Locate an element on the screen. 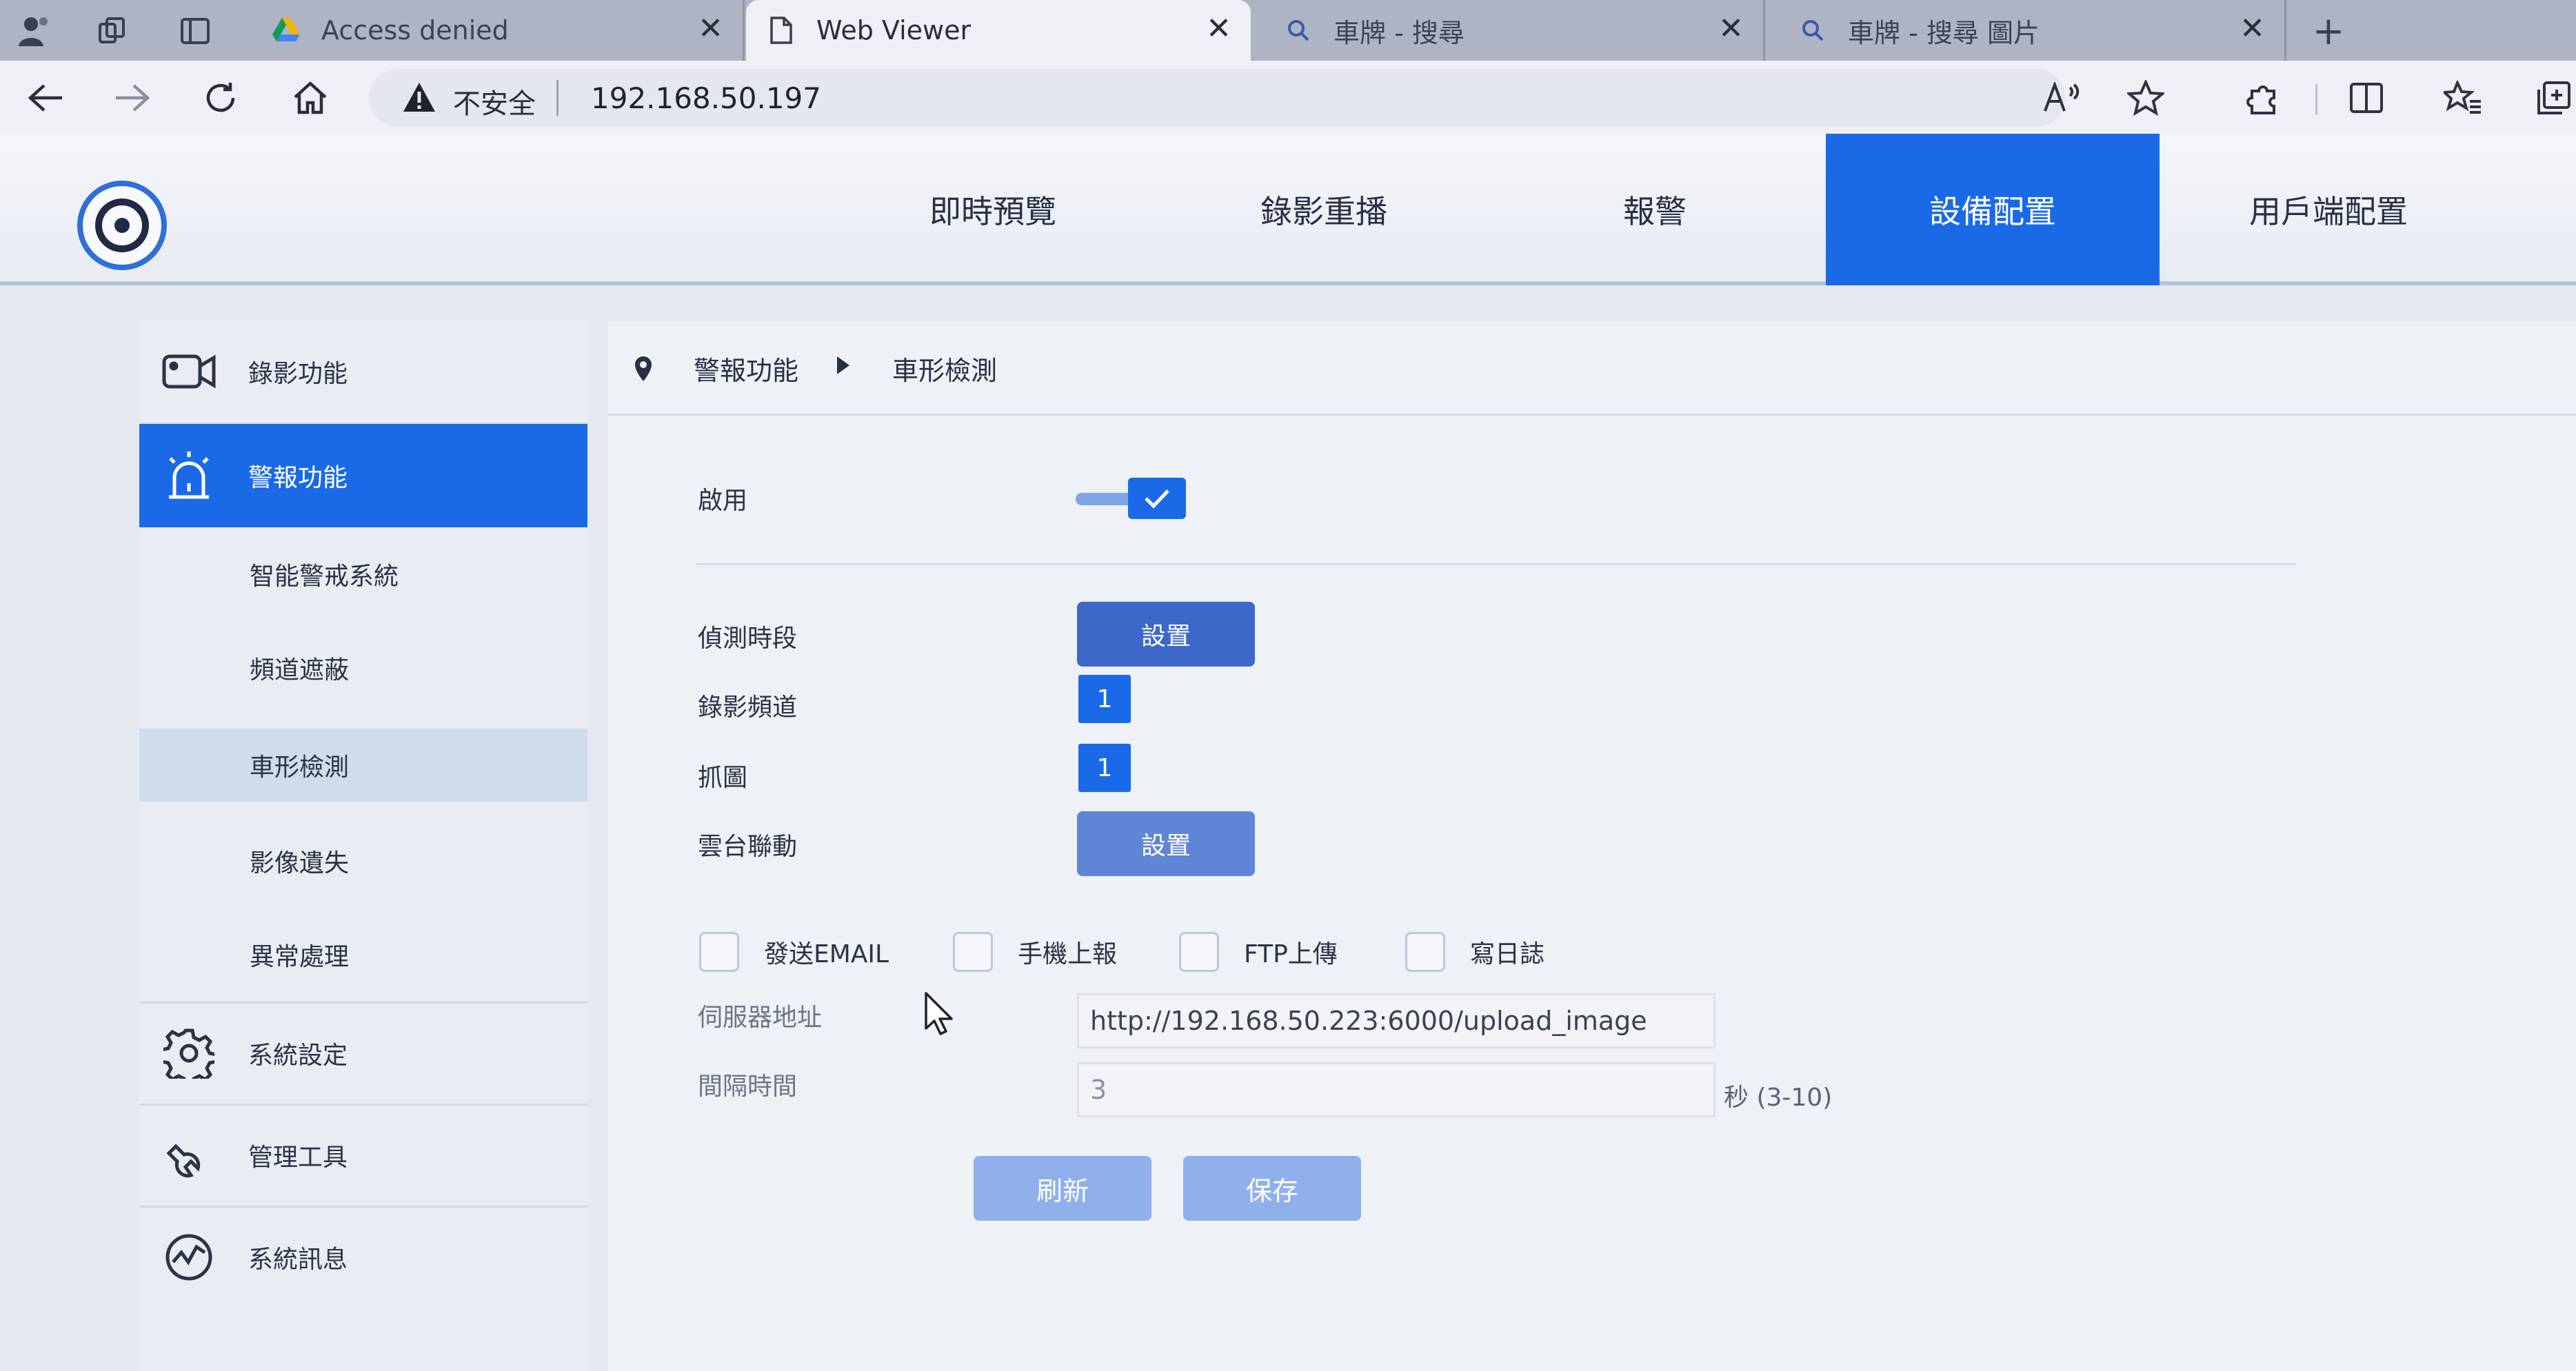 This screenshot has height=1371, width=2576. extensions-icon is located at coordinates (2263, 98).